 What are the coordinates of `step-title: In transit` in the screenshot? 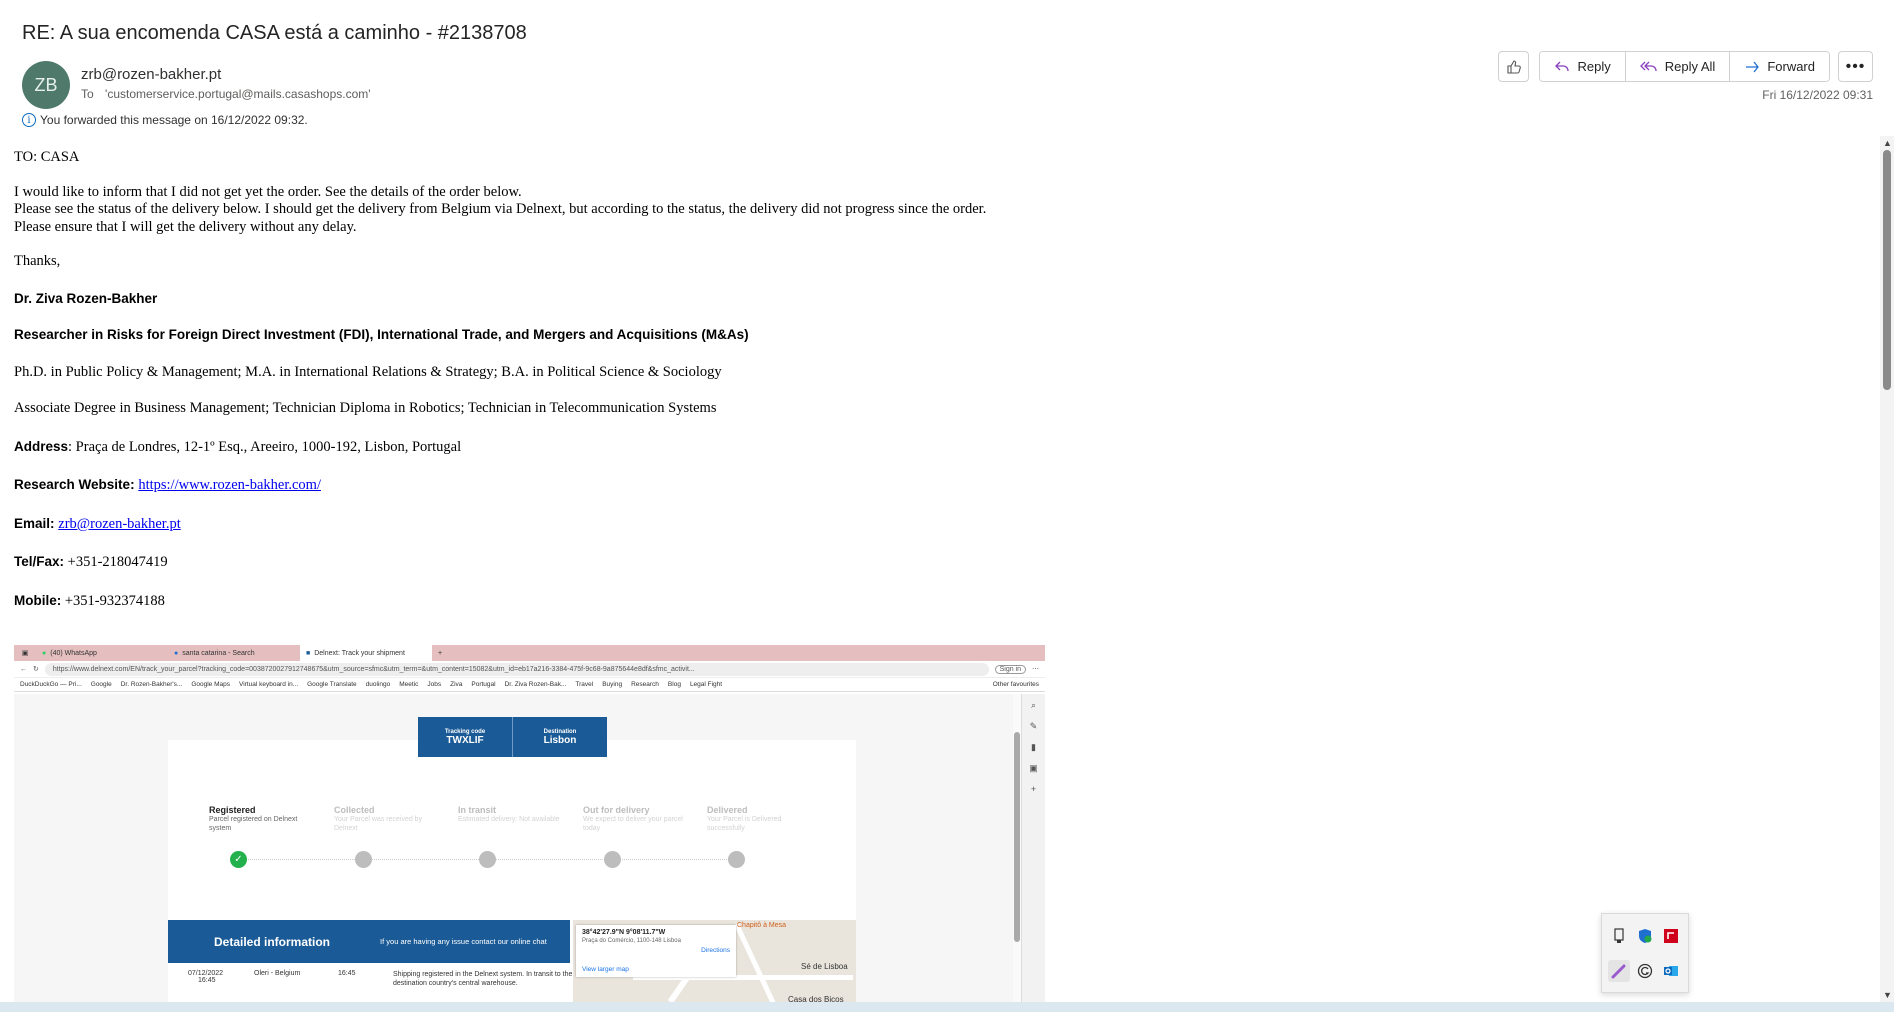 It's located at (477, 810).